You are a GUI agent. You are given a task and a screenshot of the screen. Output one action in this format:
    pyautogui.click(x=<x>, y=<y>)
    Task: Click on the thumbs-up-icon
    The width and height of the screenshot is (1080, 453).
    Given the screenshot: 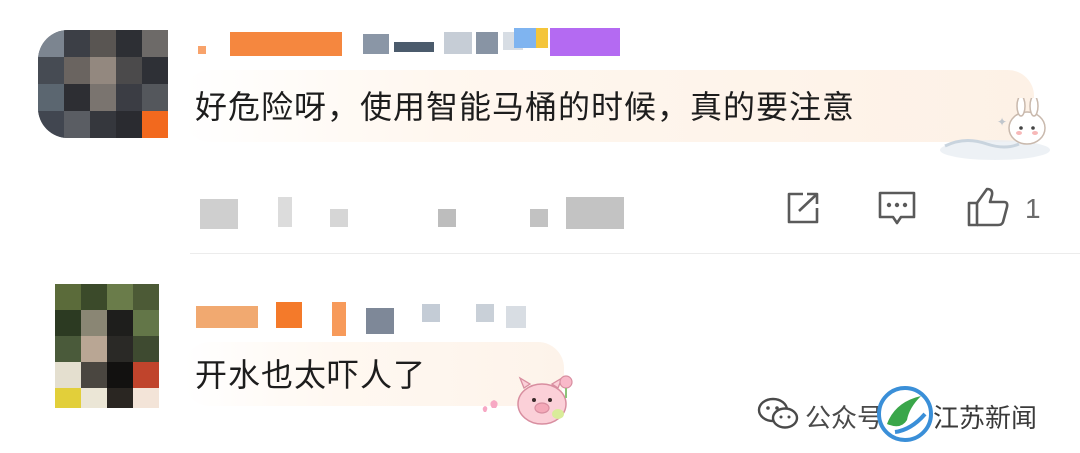 What is the action you would take?
    pyautogui.click(x=988, y=207)
    